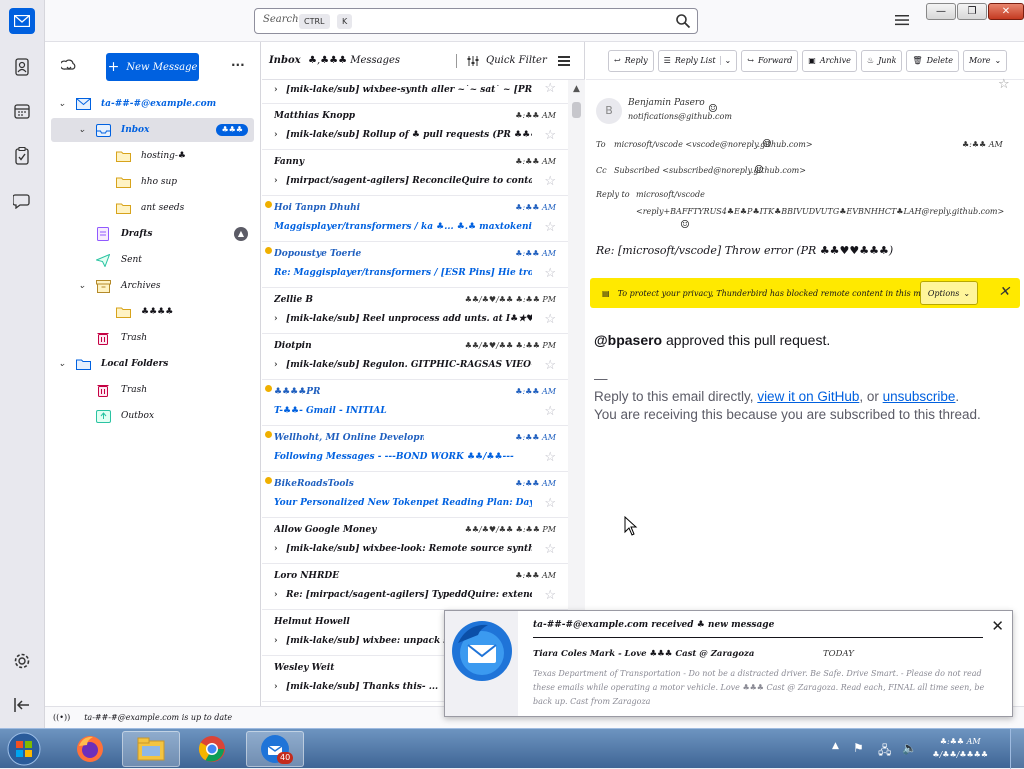 The width and height of the screenshot is (1024, 769). What do you see at coordinates (152, 104) in the screenshot?
I see `folder-item: ⌄ ta-##-#@example.com` at bounding box center [152, 104].